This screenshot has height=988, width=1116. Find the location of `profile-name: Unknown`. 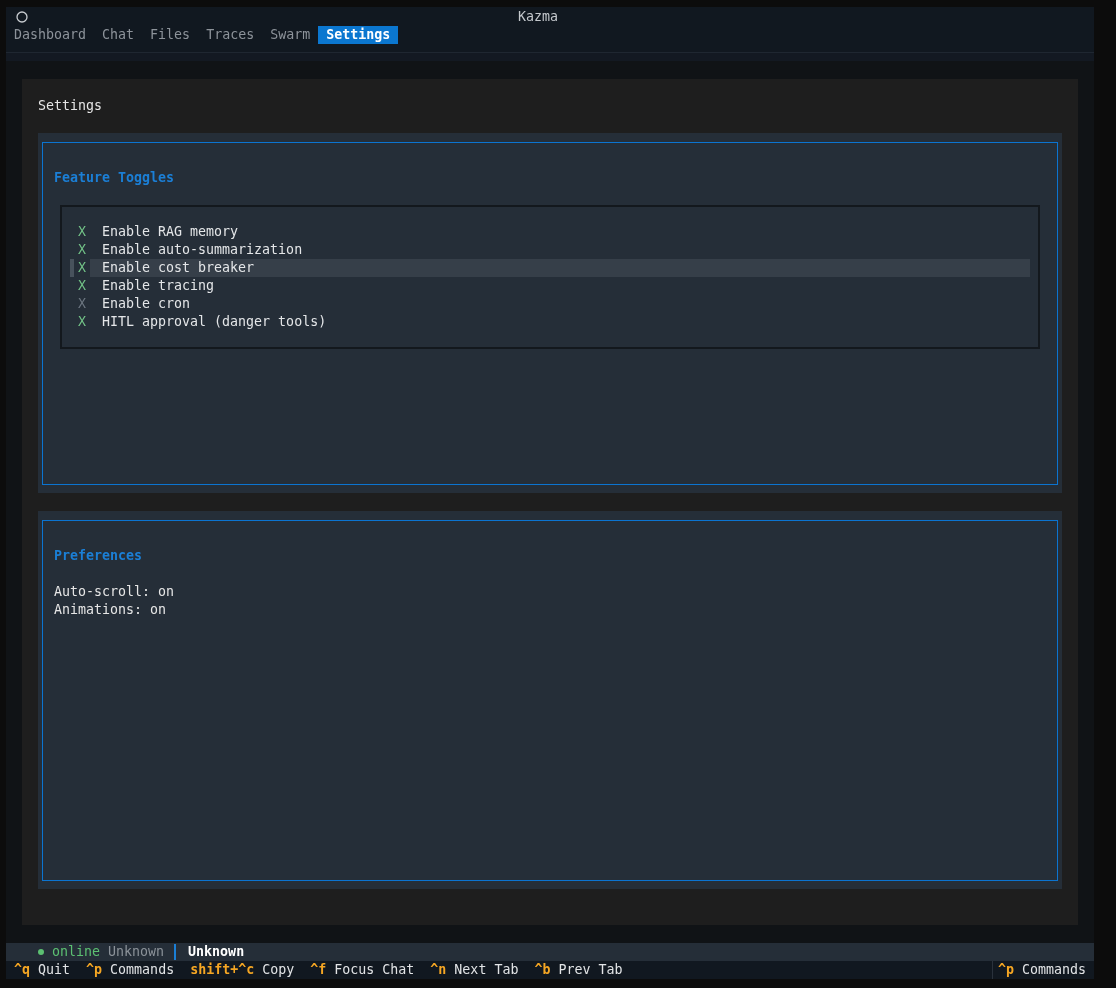

profile-name: Unknown is located at coordinates (216, 952).